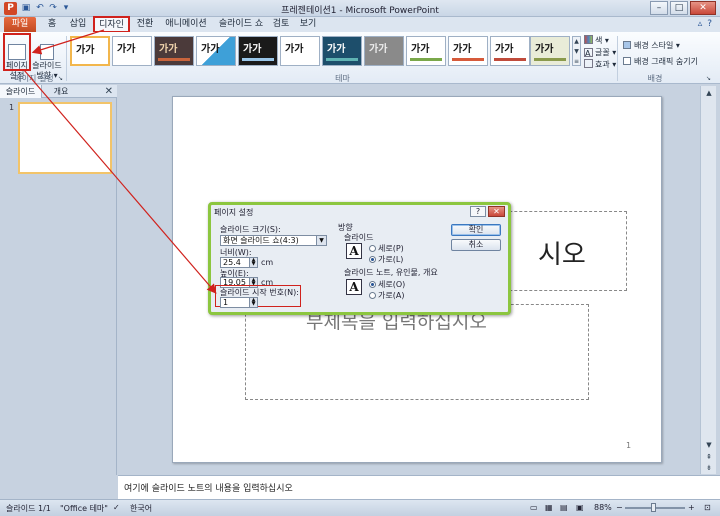  Describe the element at coordinates (21, 91) in the screenshot. I see `tab-slides: 슬라이드` at that location.